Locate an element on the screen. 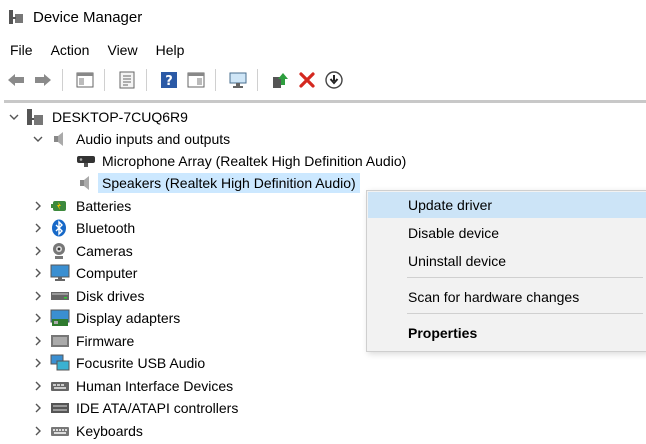 Image resolution: width=646 pixels, height=444 pixels. tree-item-batteries: Batteries is located at coordinates (81, 206).